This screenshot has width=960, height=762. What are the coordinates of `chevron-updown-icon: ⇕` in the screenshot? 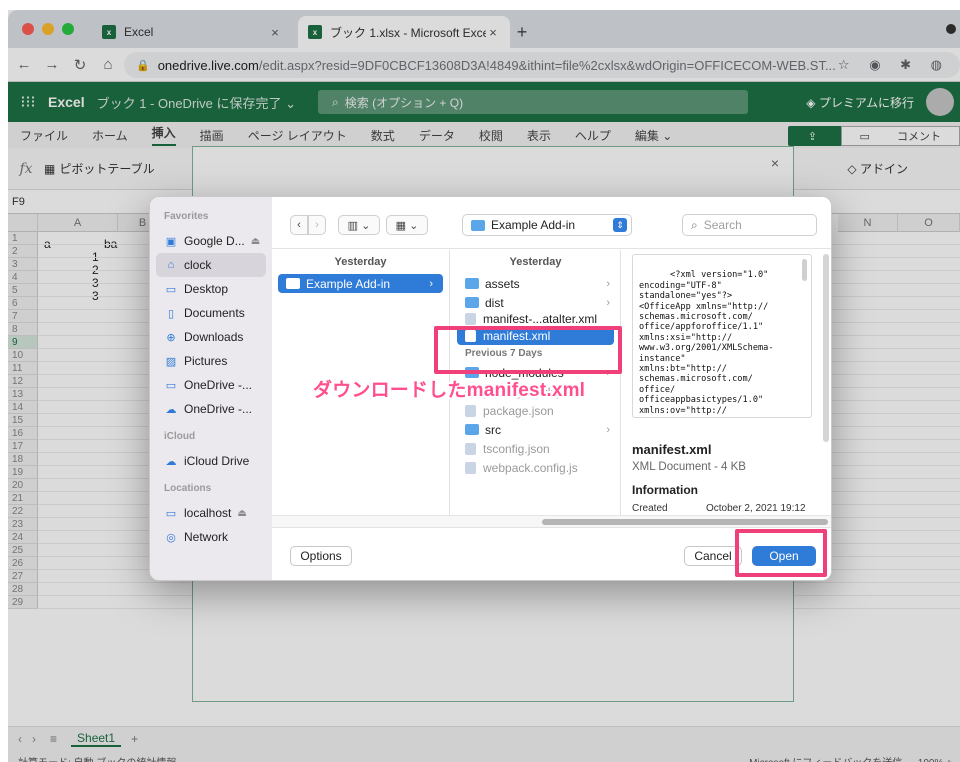 It's located at (620, 225).